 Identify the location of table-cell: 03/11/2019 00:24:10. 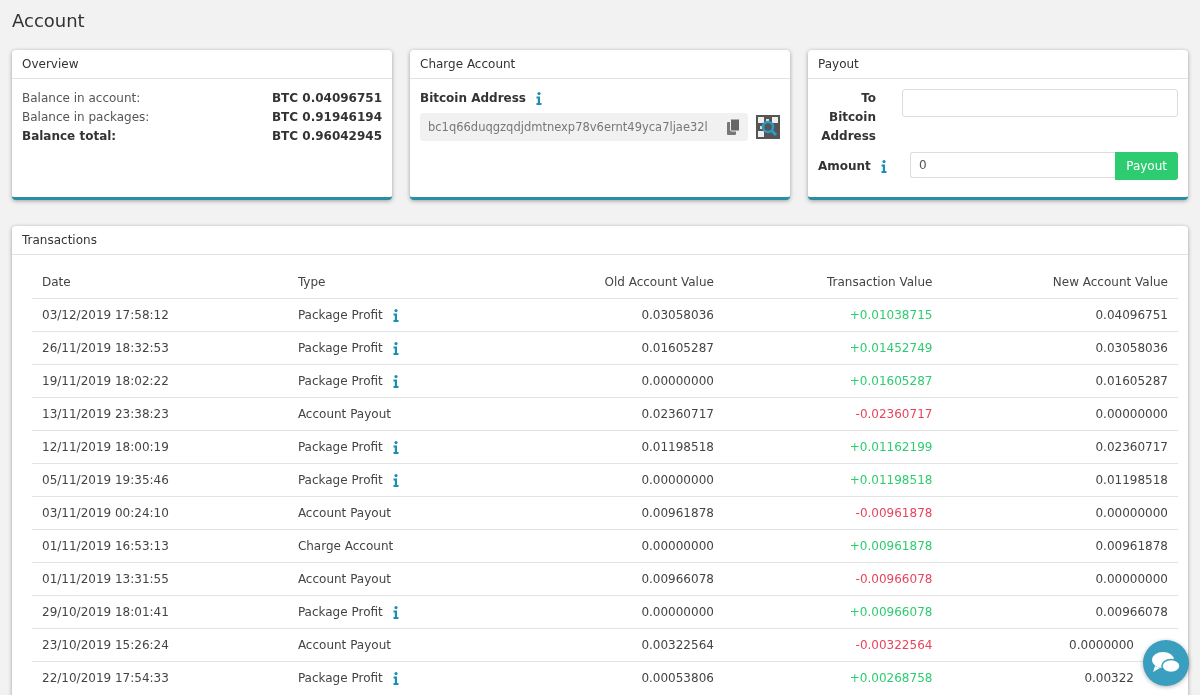
(160, 513).